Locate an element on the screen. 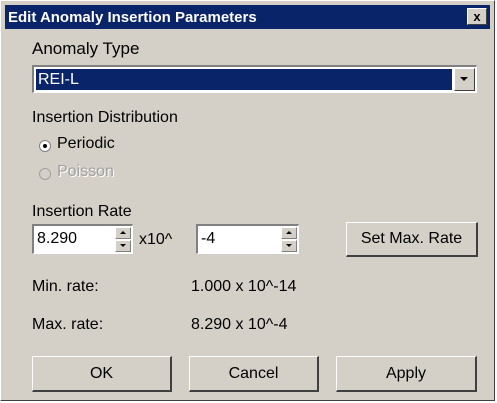 The height and width of the screenshot is (403, 497). apply-button: Apply is located at coordinates (406, 374).